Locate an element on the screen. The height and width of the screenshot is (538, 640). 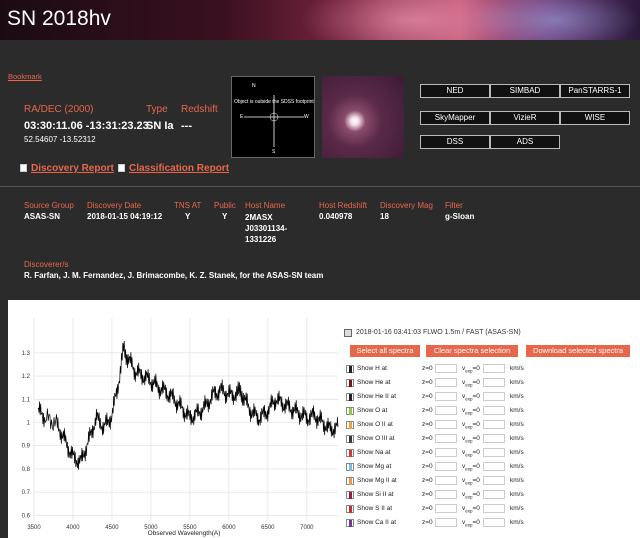
line-row: Show S II at z=0 vexp=0 km/s is located at coordinates (491, 509).